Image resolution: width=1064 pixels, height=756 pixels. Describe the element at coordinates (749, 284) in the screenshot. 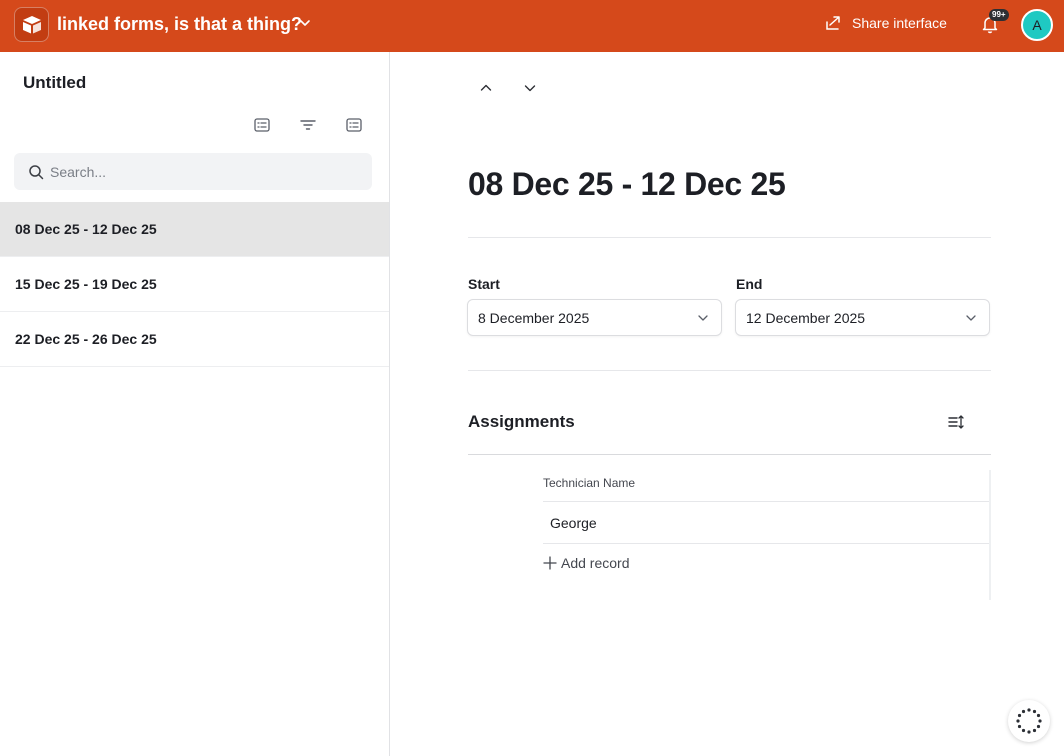

I see `end-label: End` at that location.